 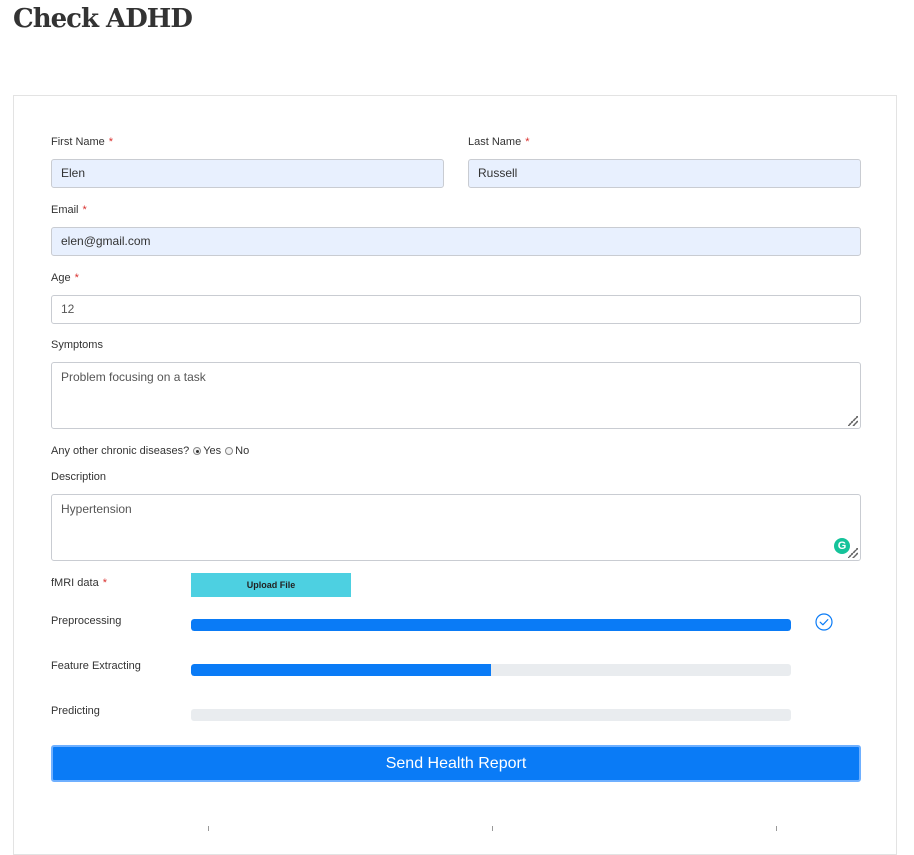 I want to click on radio-no, so click(x=229, y=451).